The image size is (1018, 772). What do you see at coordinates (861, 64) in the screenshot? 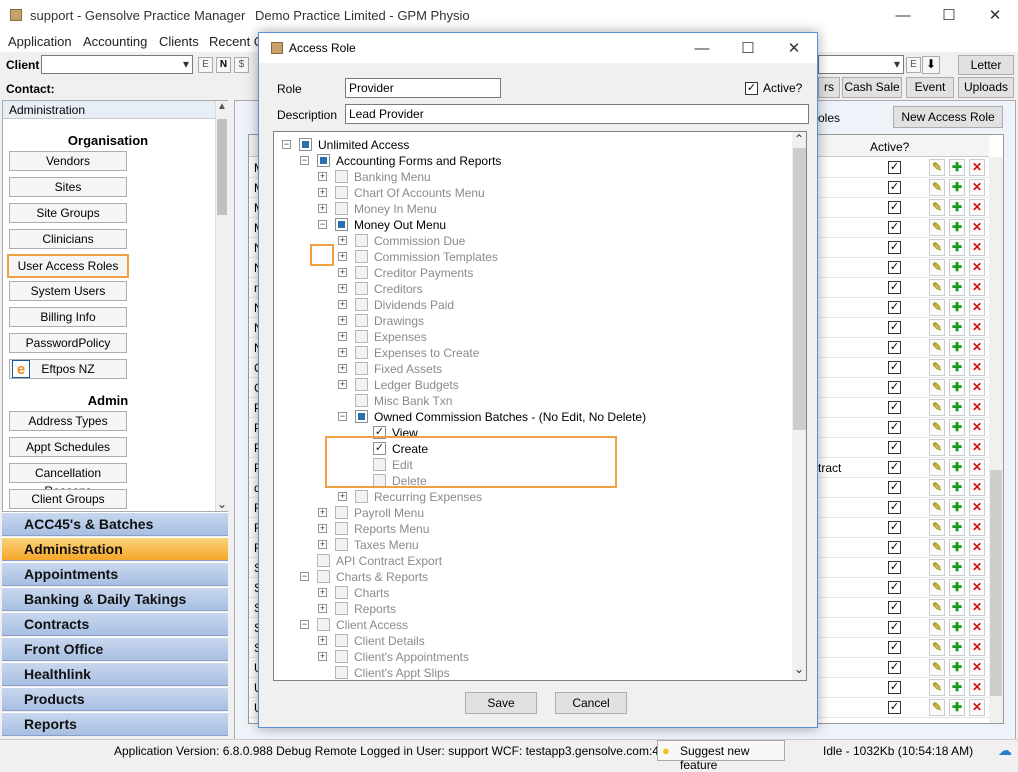
I see `right-combo: ▾` at bounding box center [861, 64].